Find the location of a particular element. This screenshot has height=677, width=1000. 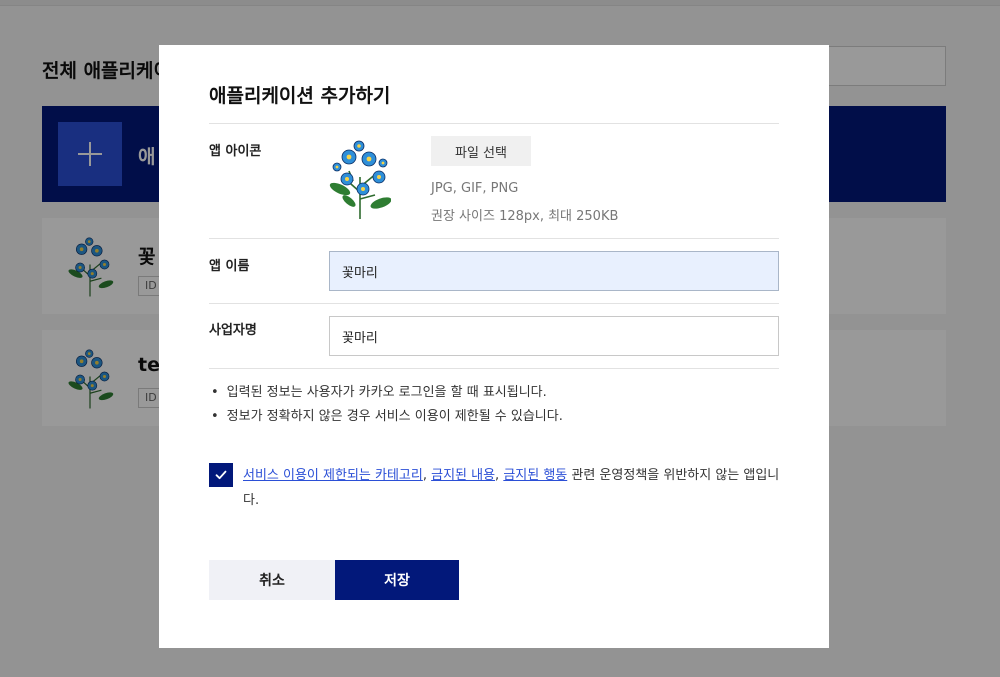

notice-item: 정보가 정확하지 않은 경우 서비스 이용이 제한될 수 있습니다. is located at coordinates (387, 417).